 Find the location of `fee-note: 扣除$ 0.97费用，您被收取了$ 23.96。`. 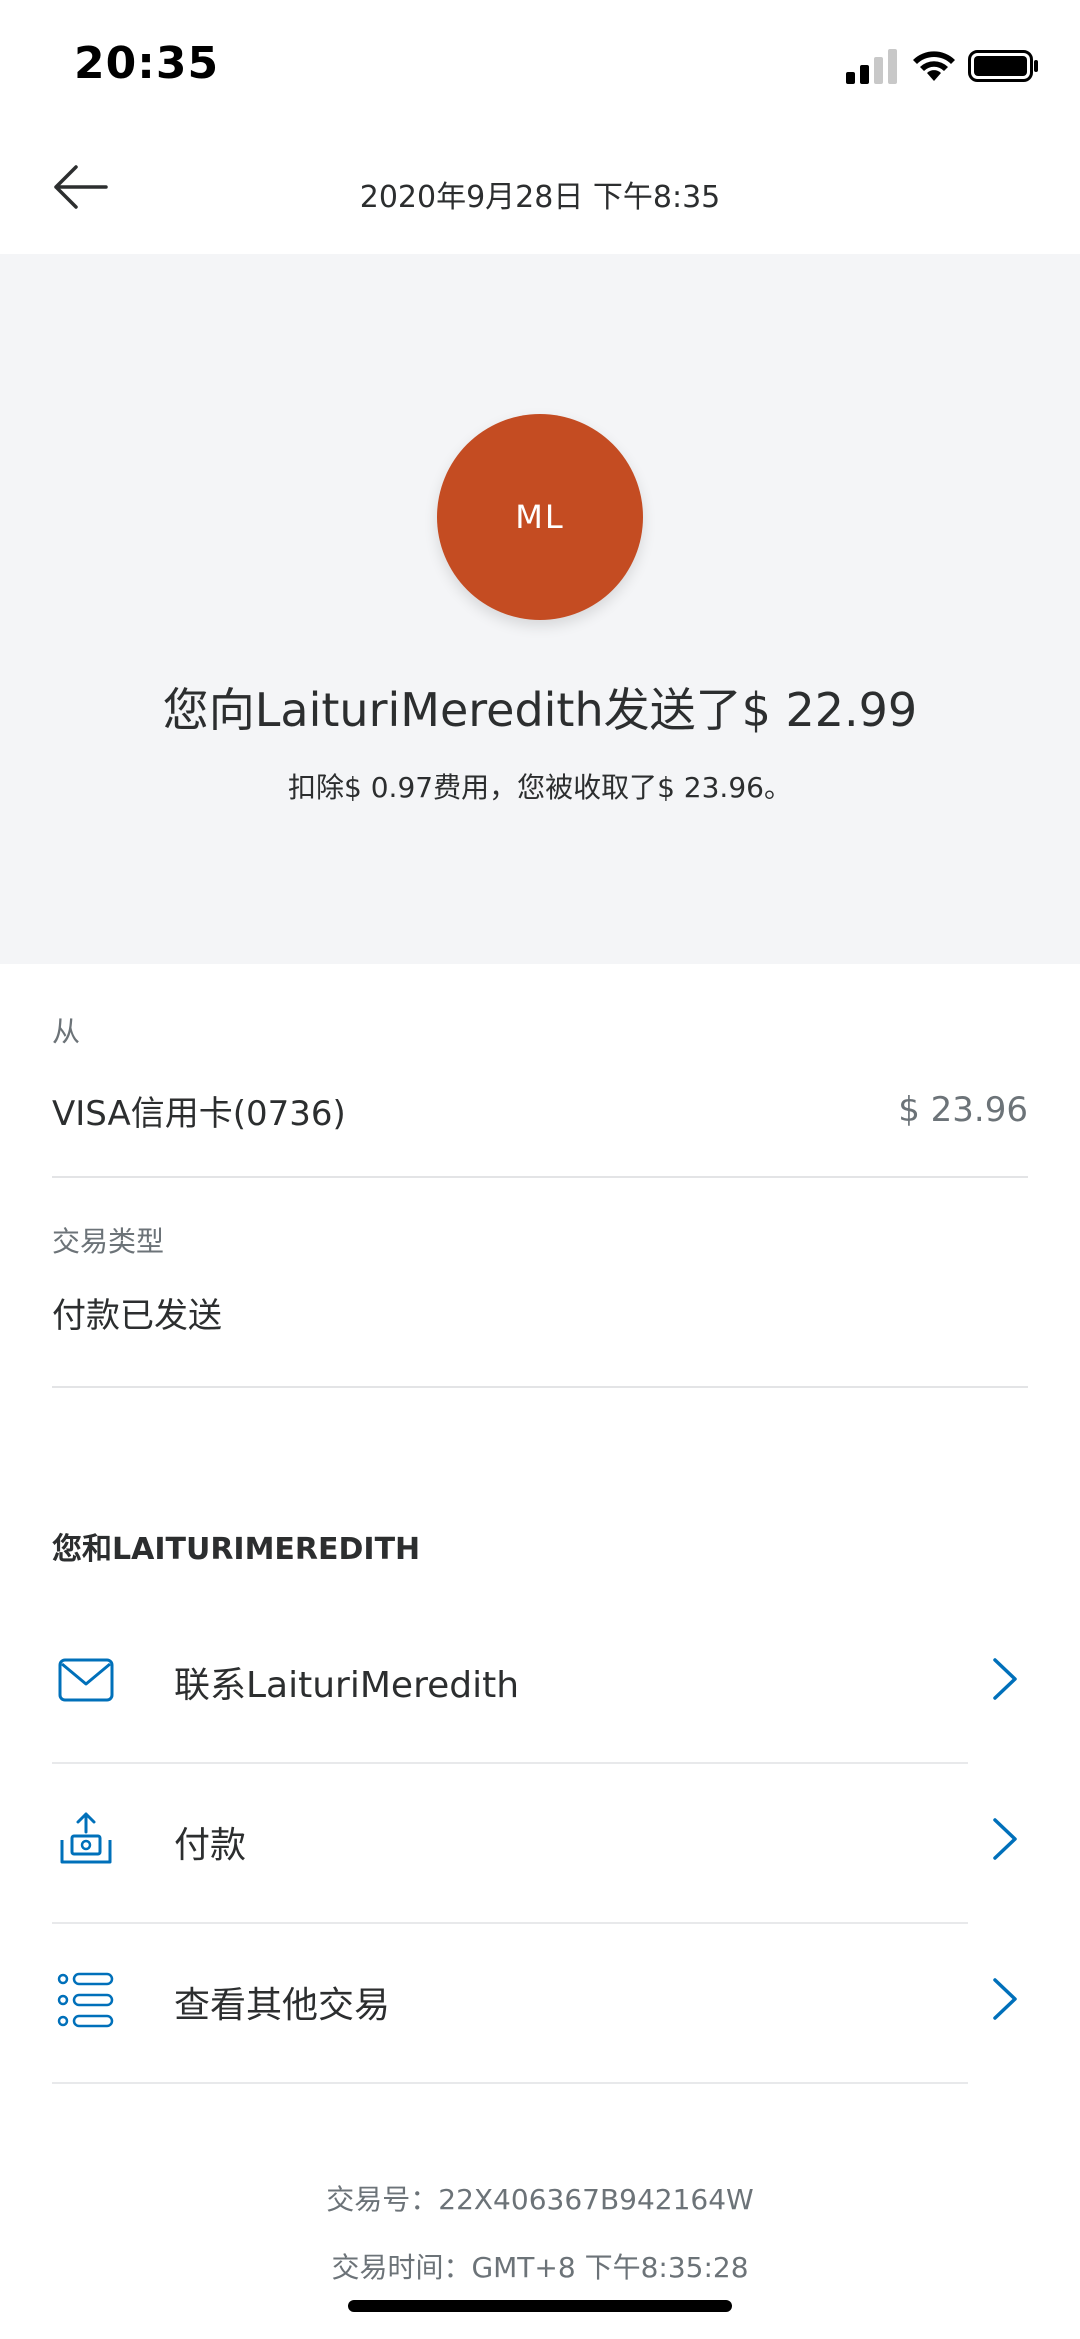

fee-note: 扣除$ 0.97费用，您被收取了$ 23.96。 is located at coordinates (540, 787).